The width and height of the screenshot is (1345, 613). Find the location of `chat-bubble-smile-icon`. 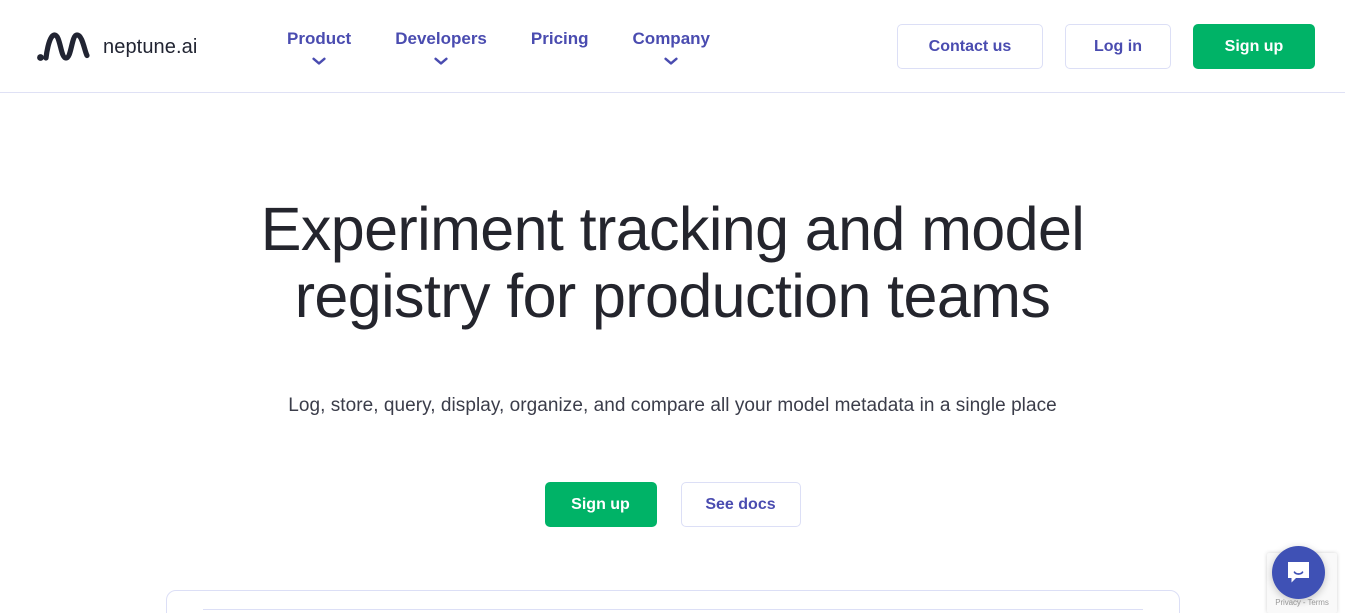

chat-bubble-smile-icon is located at coordinates (1298, 572).